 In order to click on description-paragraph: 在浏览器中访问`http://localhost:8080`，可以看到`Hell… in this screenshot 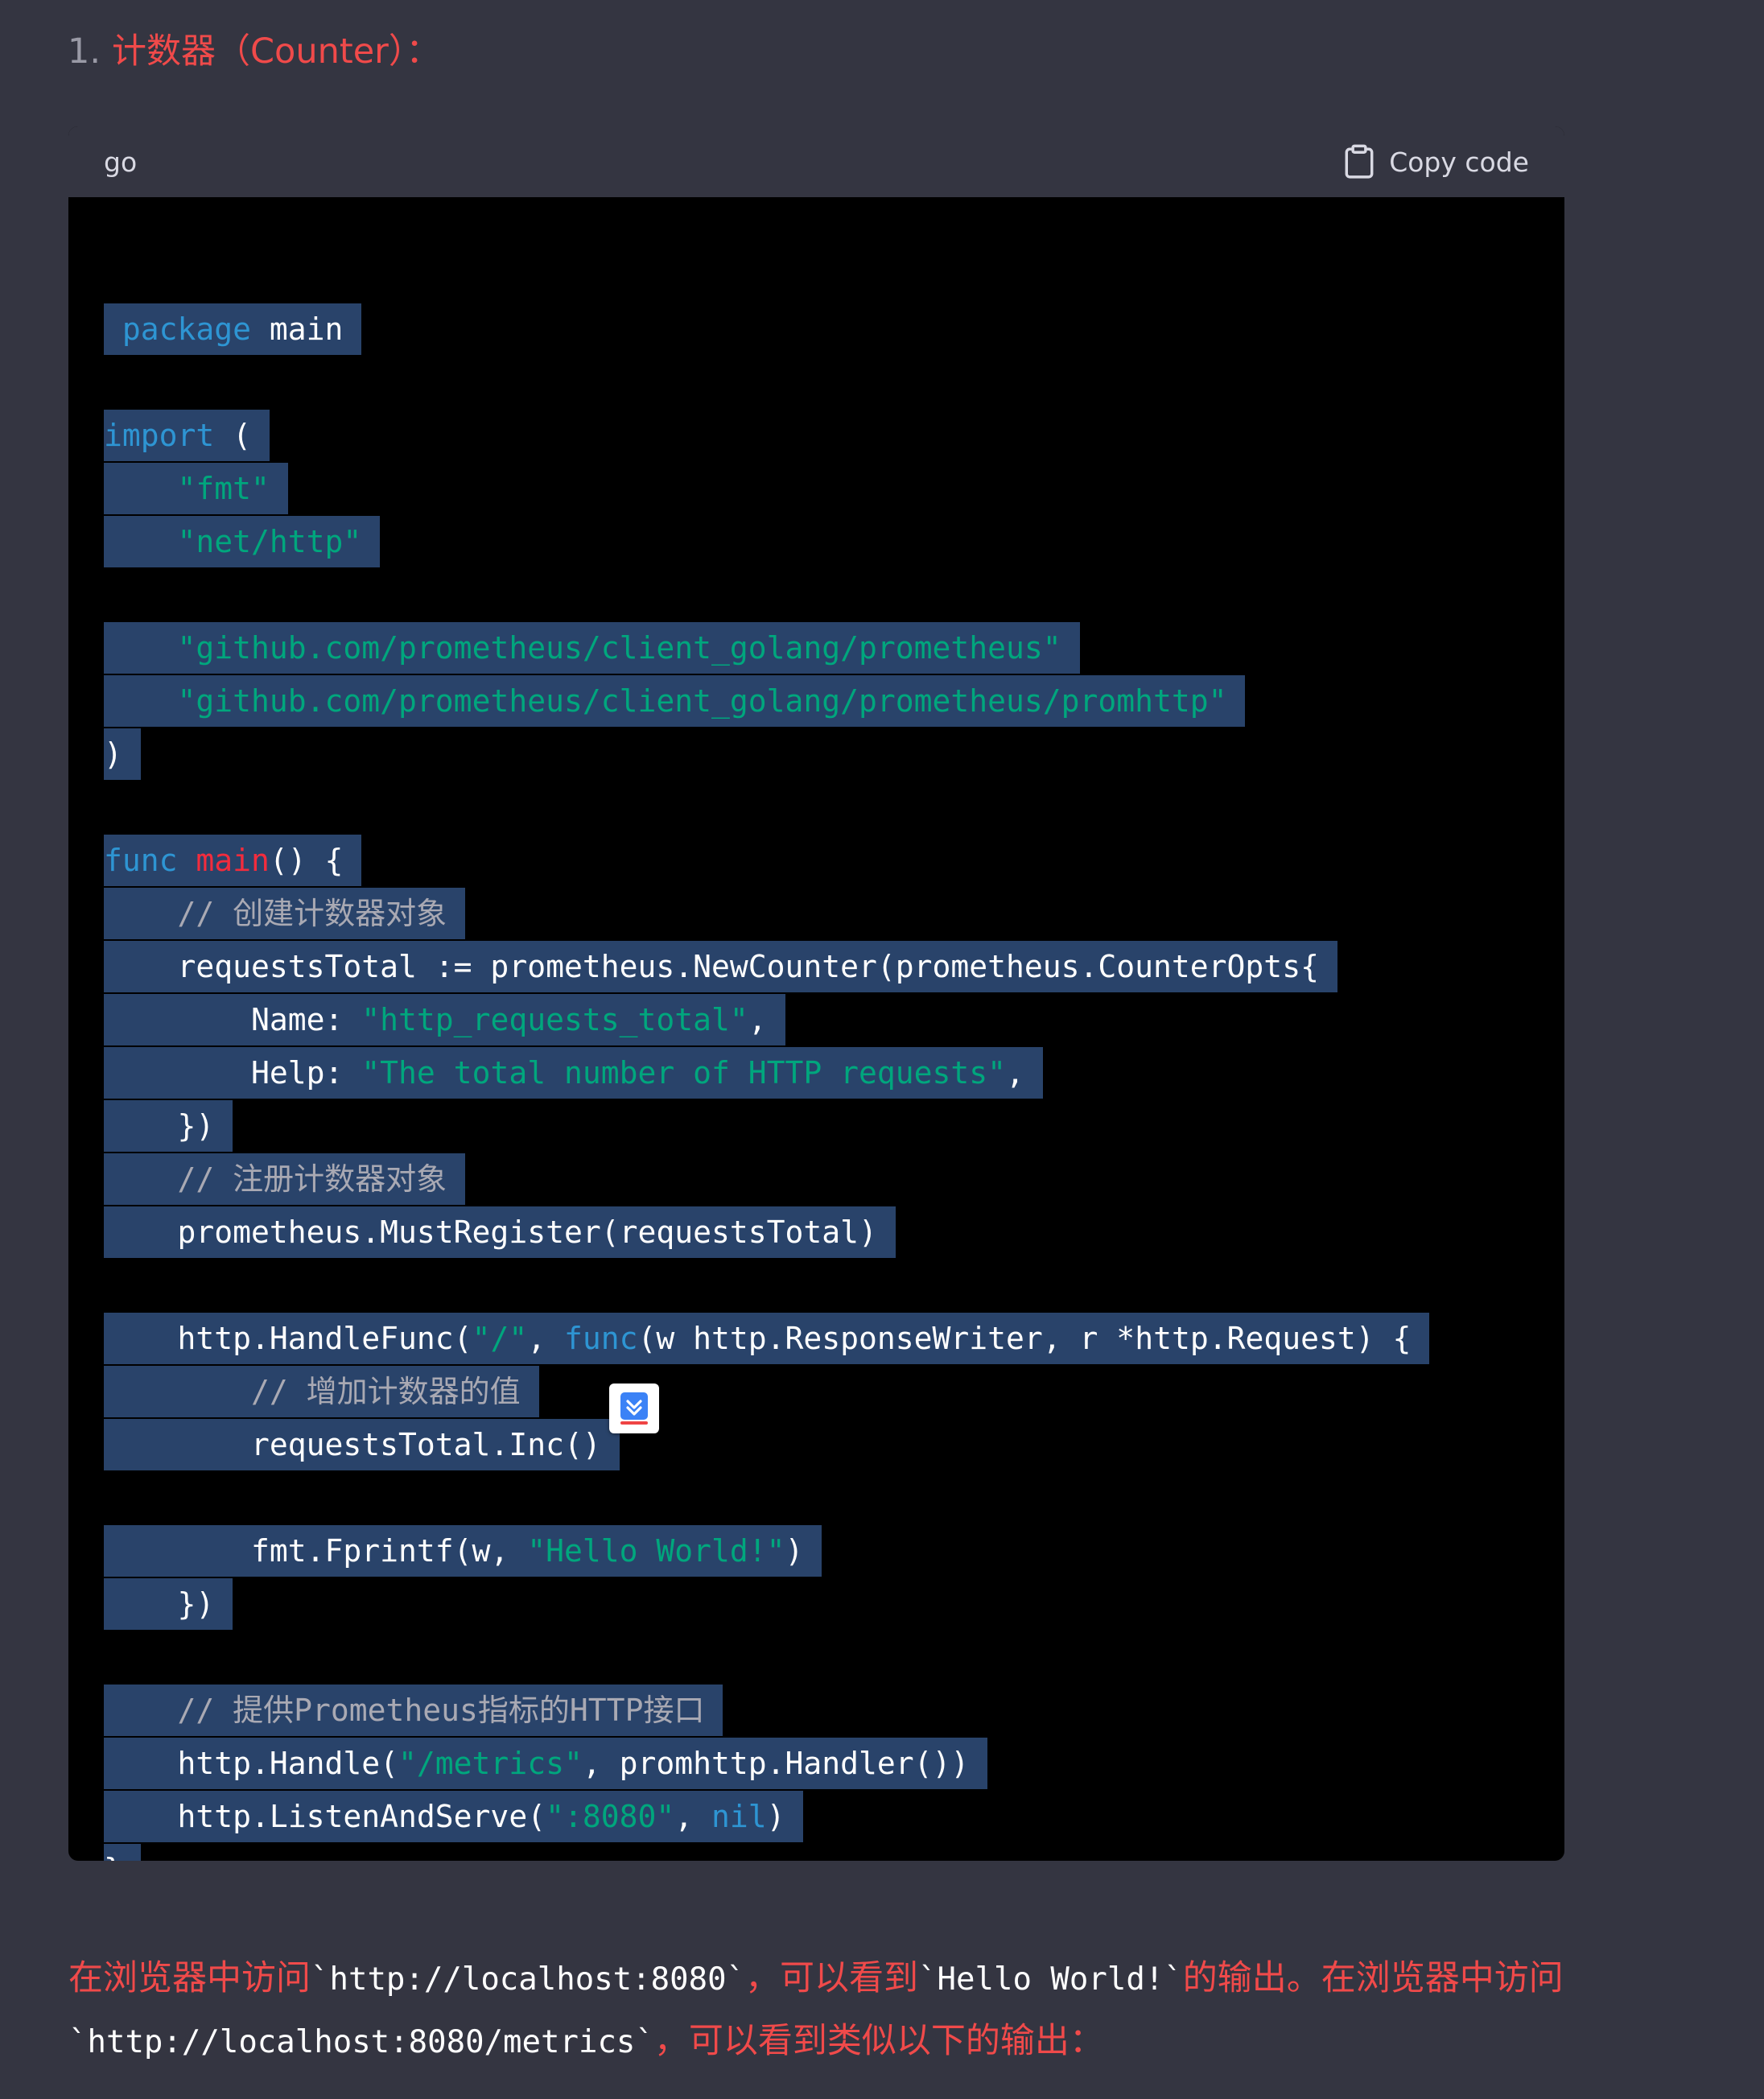, I will do `click(881, 2011)`.